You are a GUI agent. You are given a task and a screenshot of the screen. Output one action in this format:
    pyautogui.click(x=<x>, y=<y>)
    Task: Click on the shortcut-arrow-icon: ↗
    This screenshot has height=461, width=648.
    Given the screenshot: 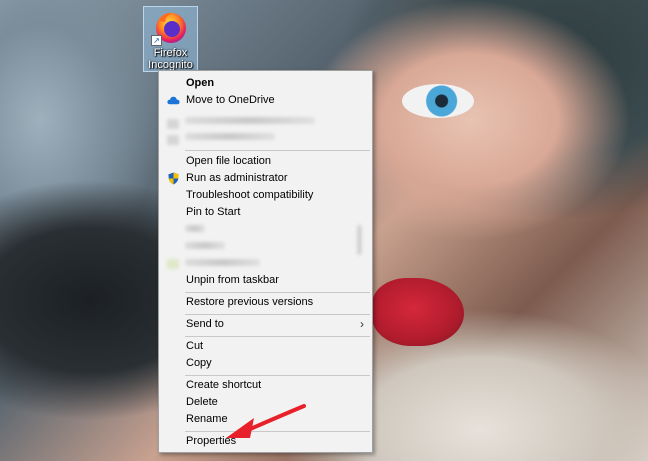 What is the action you would take?
    pyautogui.click(x=156, y=40)
    